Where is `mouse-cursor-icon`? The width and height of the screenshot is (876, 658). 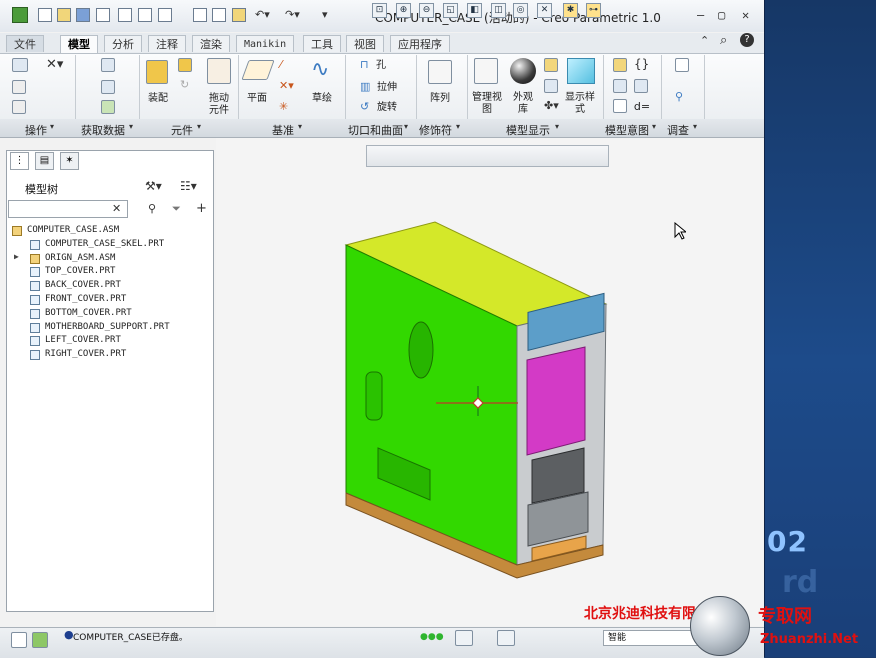
mouse-cursor-icon is located at coordinates (680, 231).